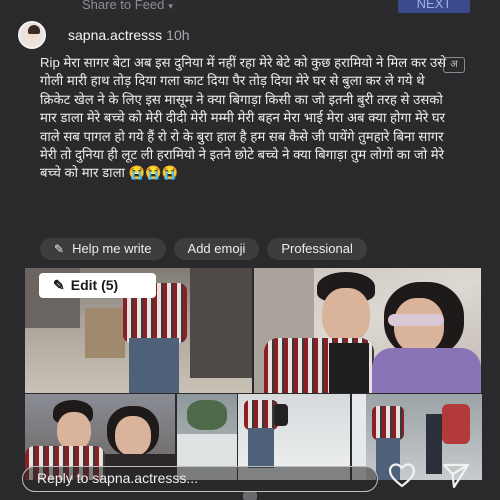 The height and width of the screenshot is (500, 500). I want to click on bottom-handle, so click(250, 496).